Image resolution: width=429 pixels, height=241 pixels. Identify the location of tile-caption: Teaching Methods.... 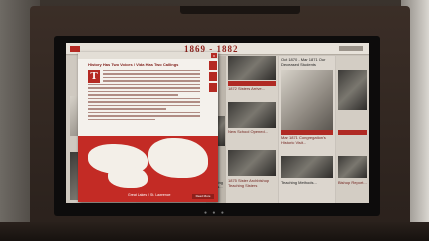
(307, 183).